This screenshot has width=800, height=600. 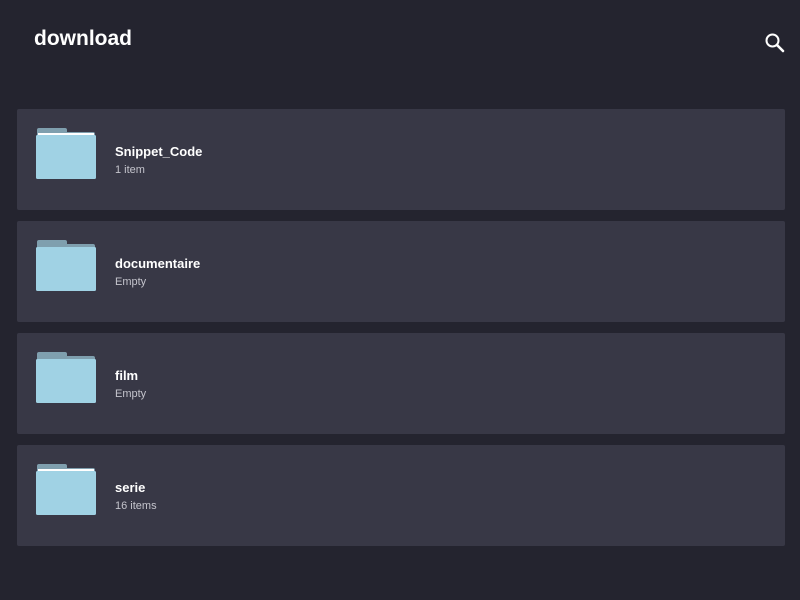 What do you see at coordinates (136, 506) in the screenshot?
I see `folder-item-count: 16 items` at bounding box center [136, 506].